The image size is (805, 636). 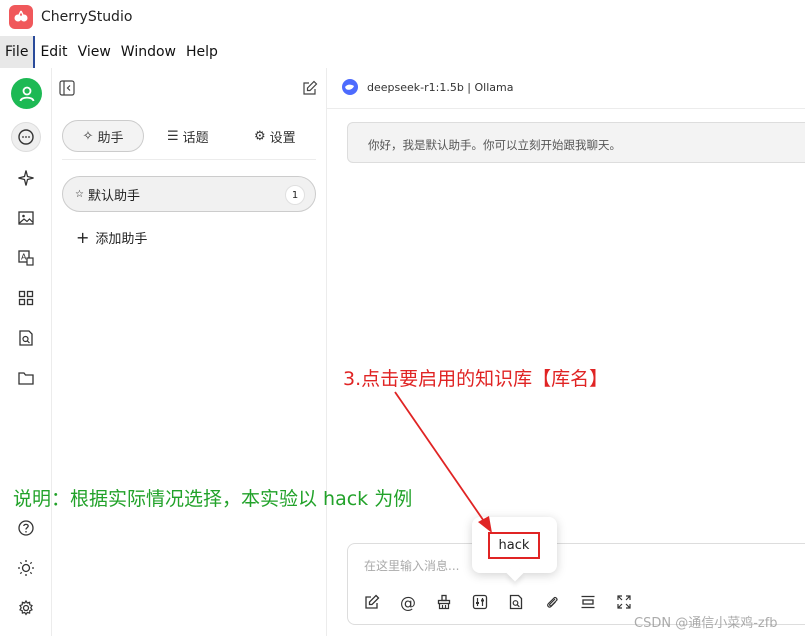 I want to click on chat-icon, so click(x=26, y=137).